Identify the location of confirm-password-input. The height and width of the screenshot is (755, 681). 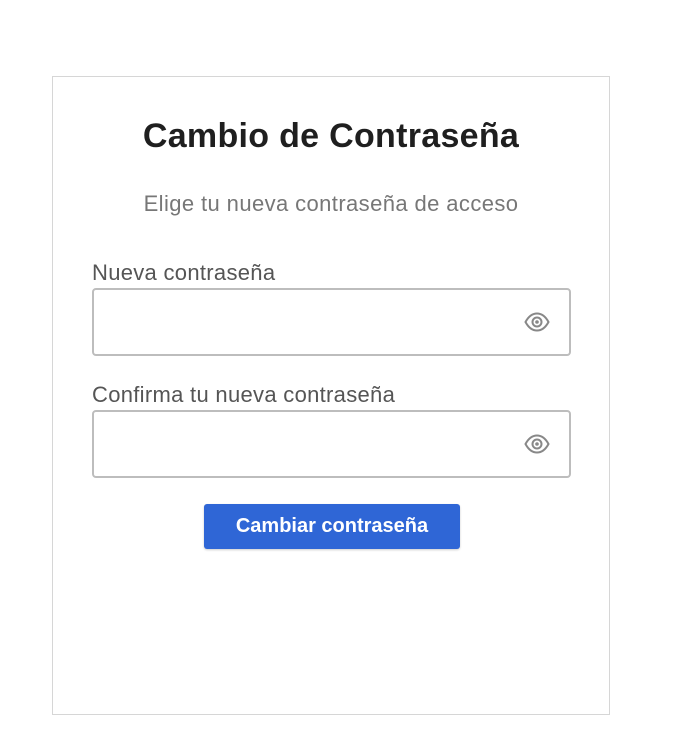
(313, 445).